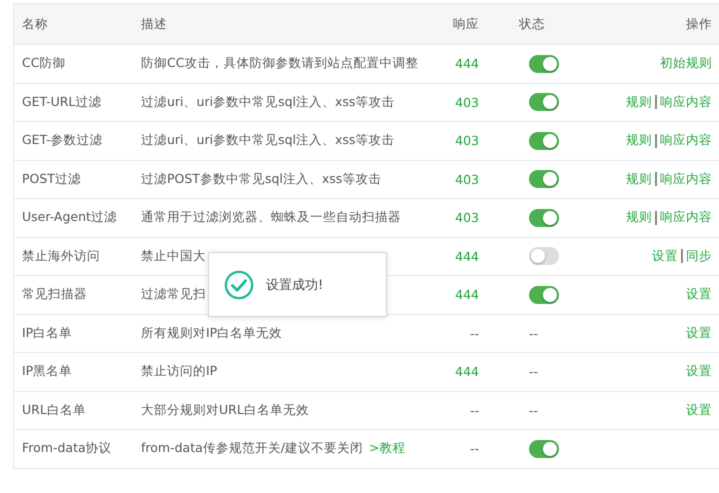  Describe the element at coordinates (67, 449) in the screenshot. I see `table-cell-text: From-data协议` at that location.